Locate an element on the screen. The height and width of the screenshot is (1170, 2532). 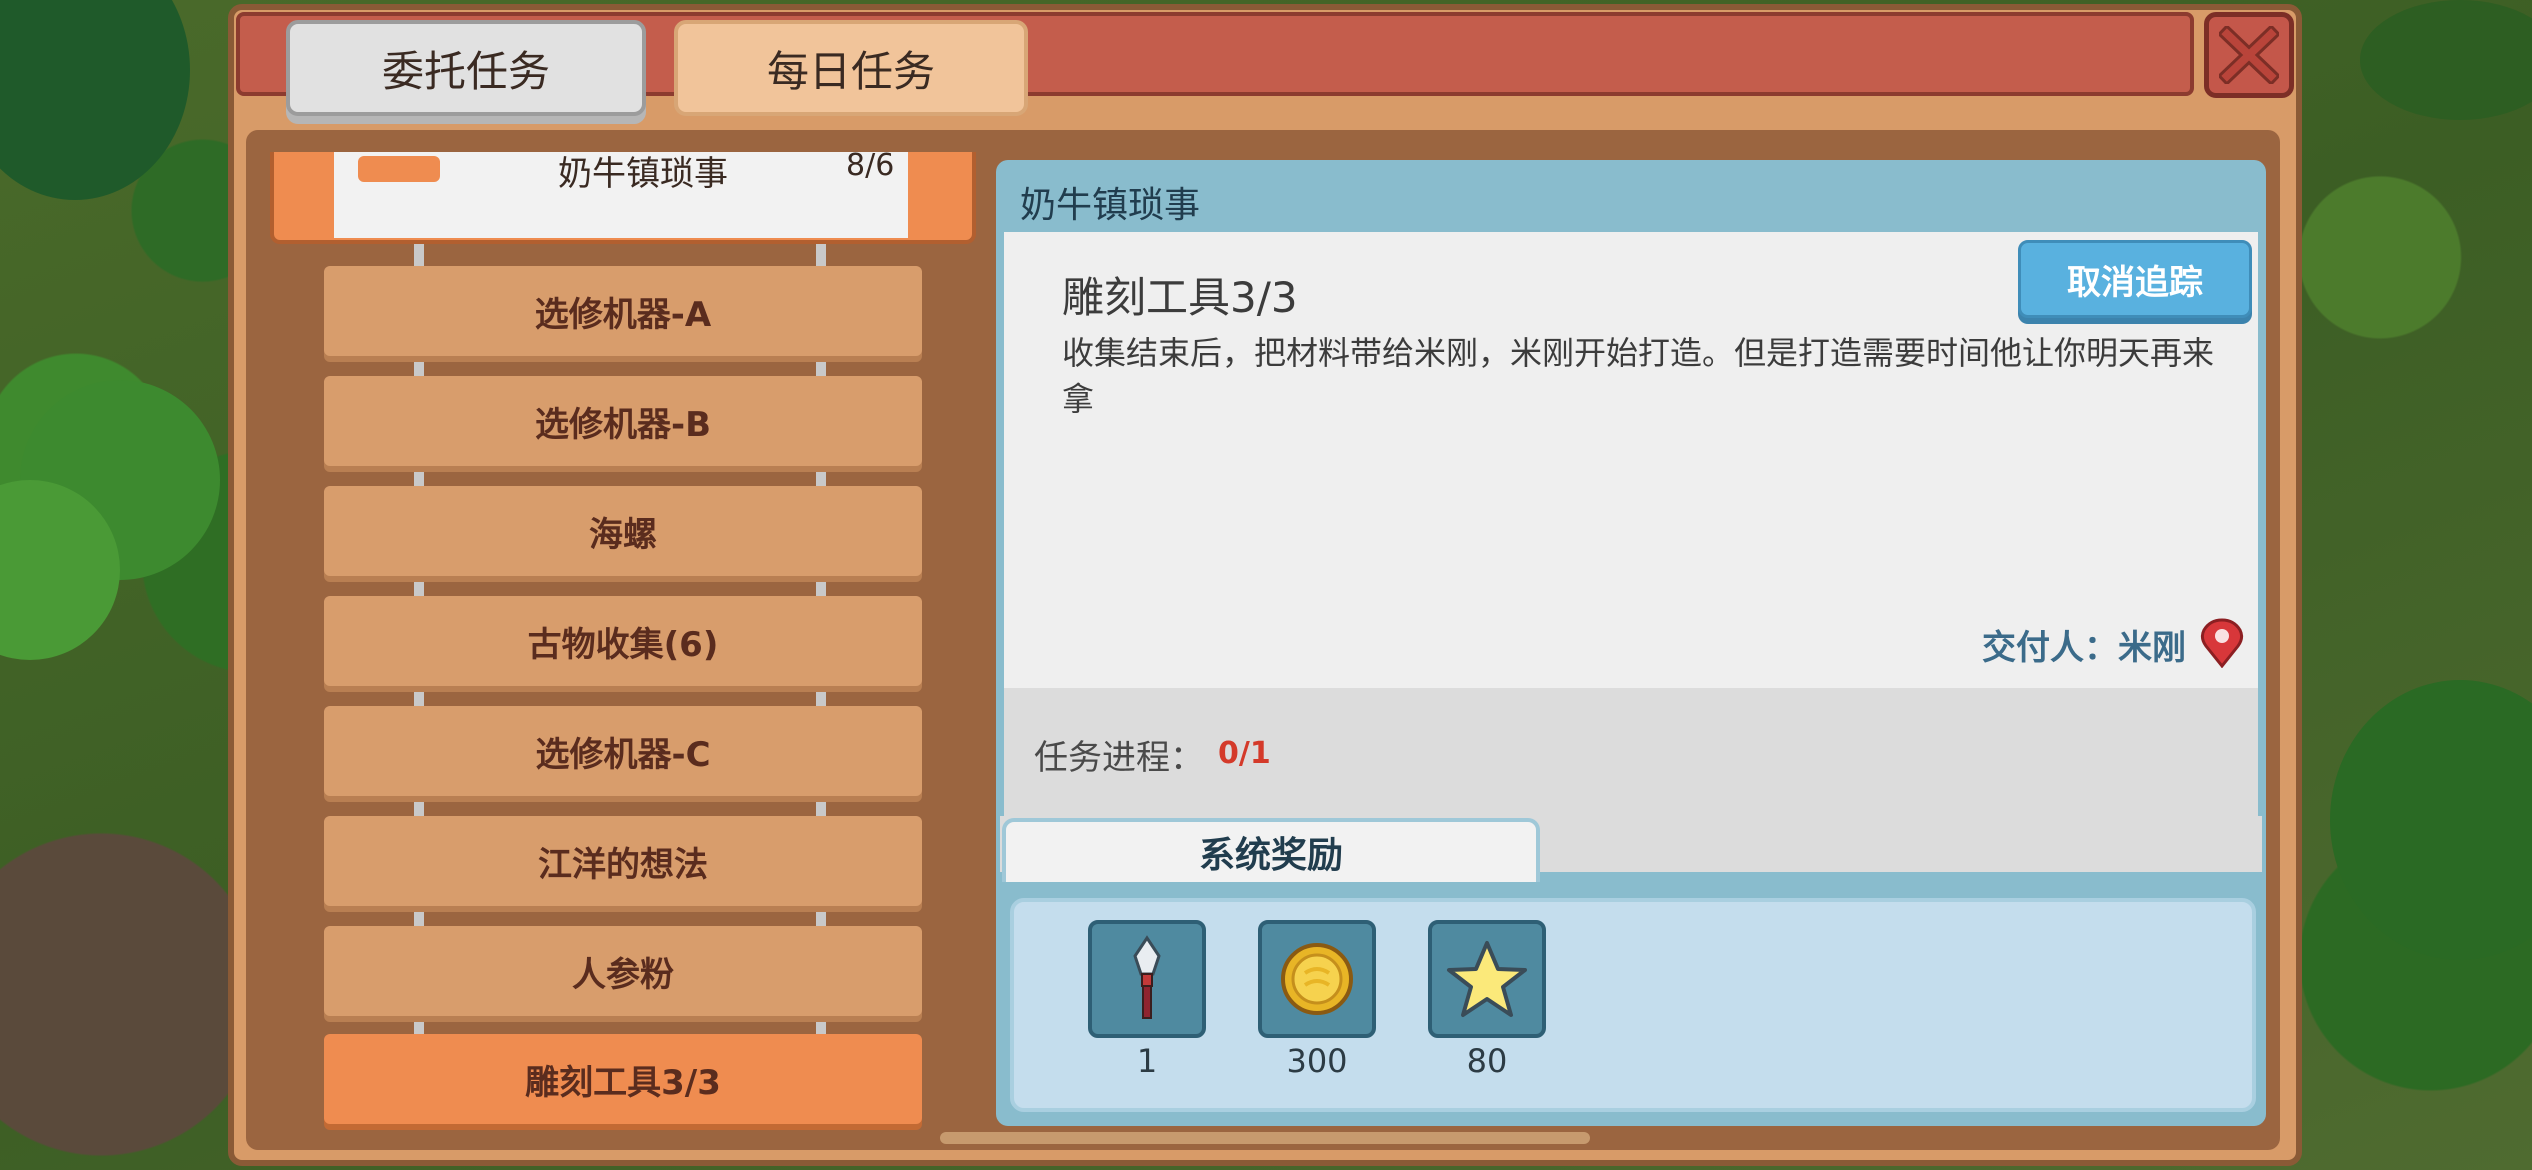
map-pin-icon is located at coordinates (2222, 643).